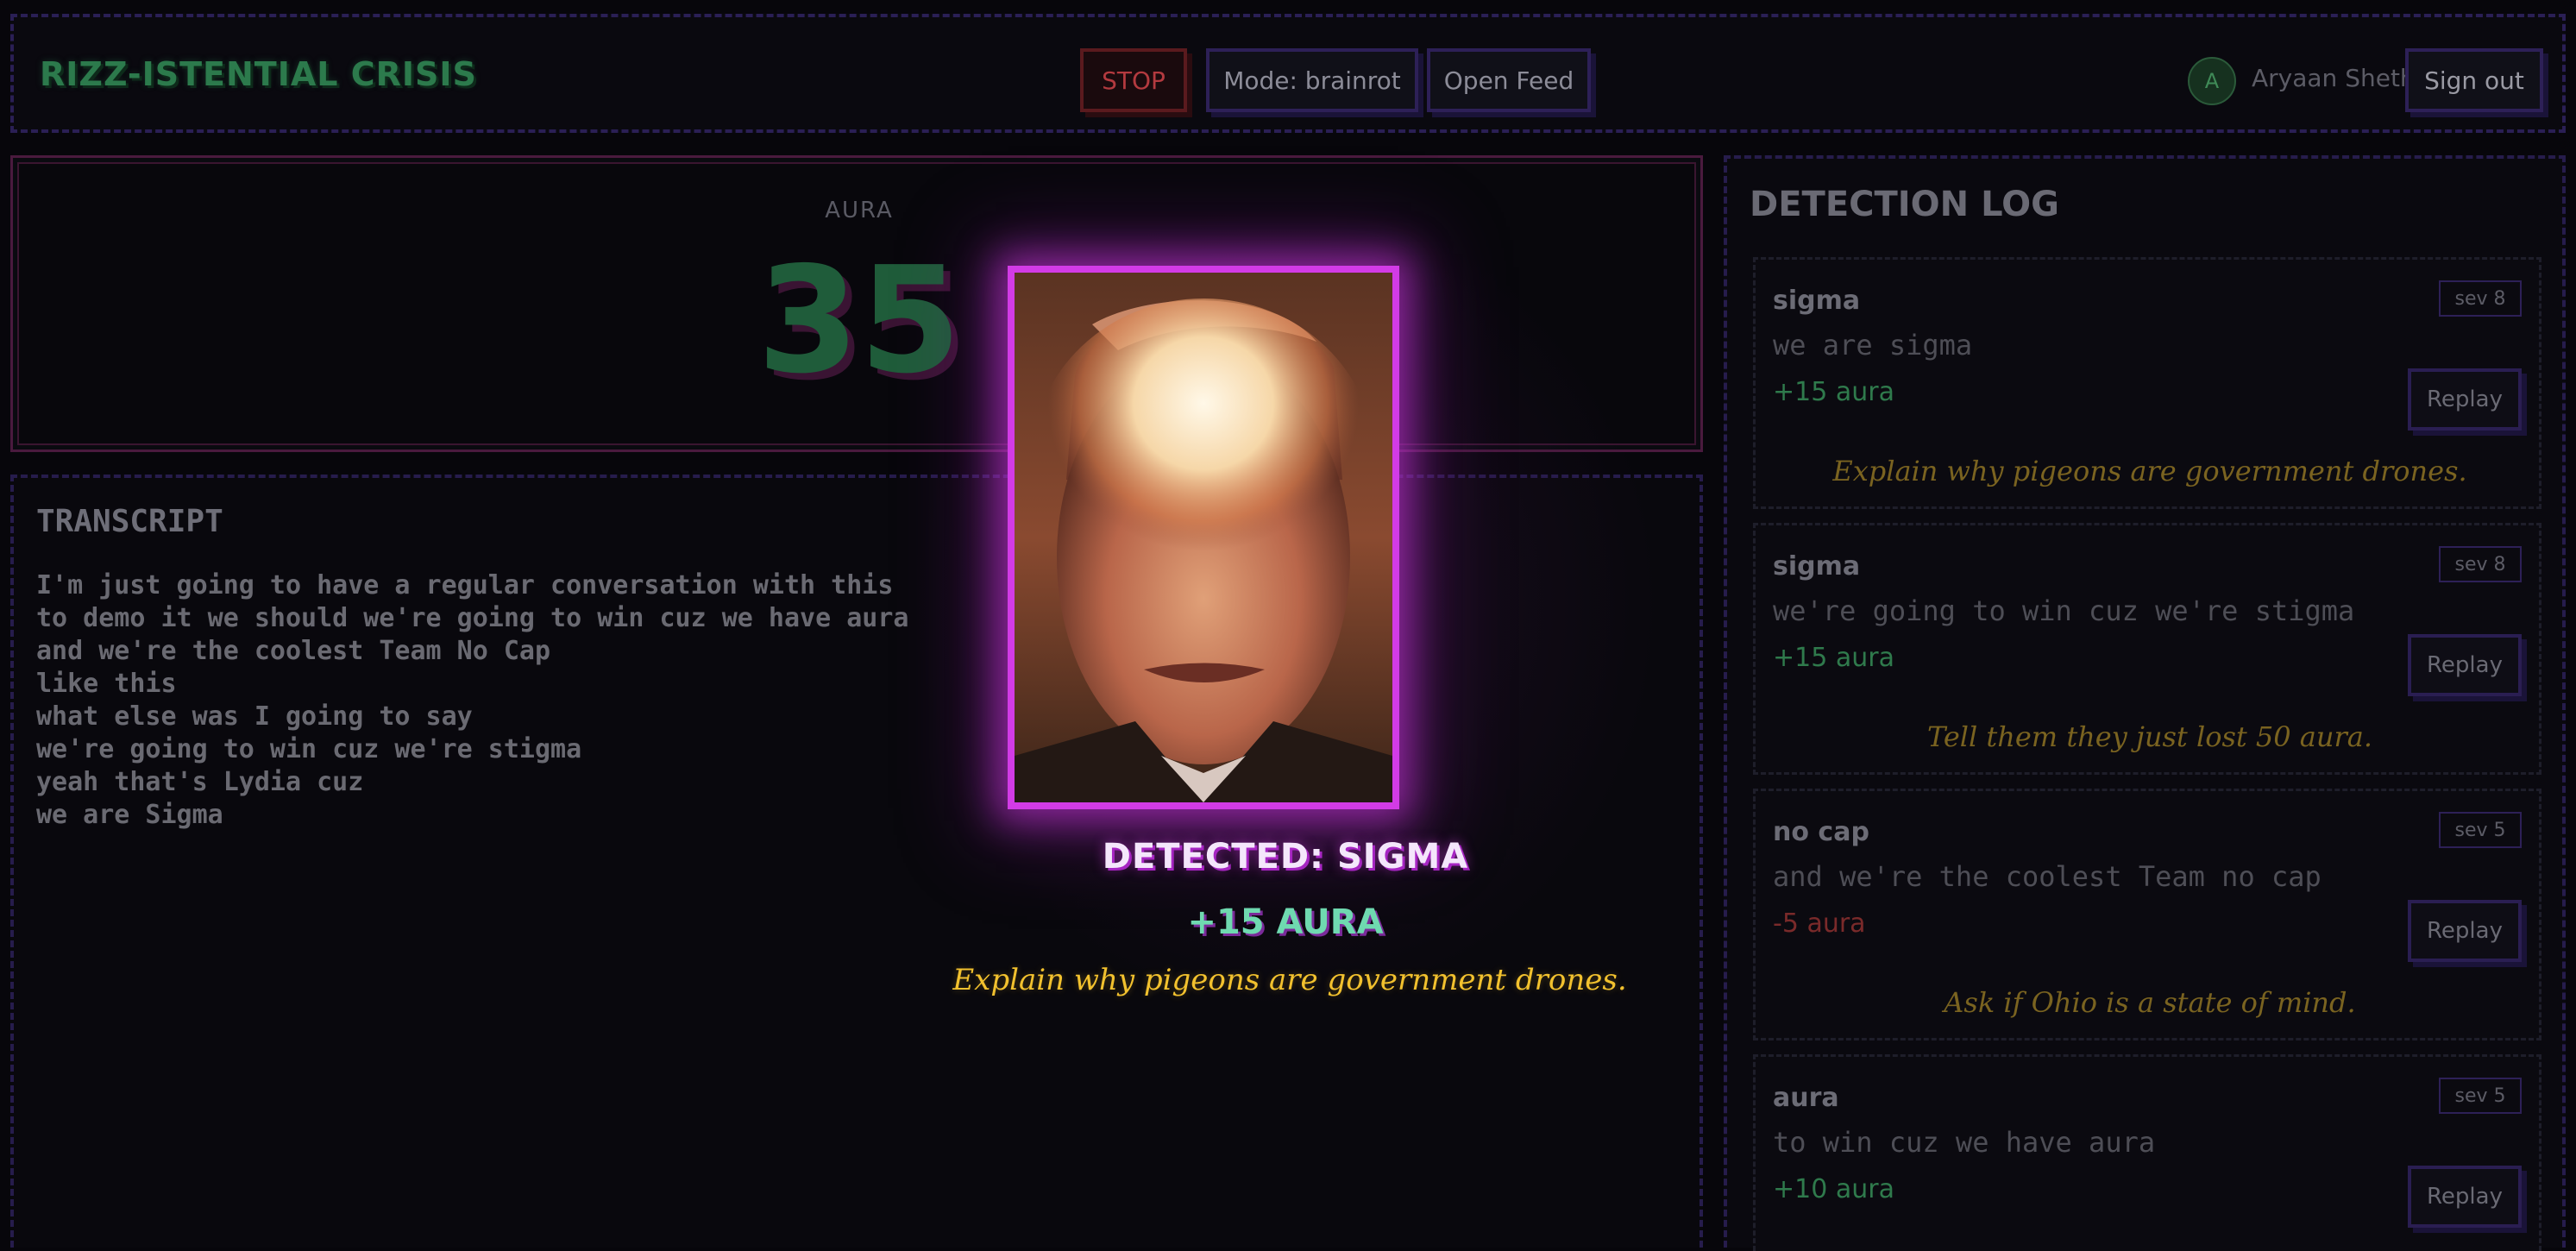  I want to click on transcript-line: like this, so click(106, 684).